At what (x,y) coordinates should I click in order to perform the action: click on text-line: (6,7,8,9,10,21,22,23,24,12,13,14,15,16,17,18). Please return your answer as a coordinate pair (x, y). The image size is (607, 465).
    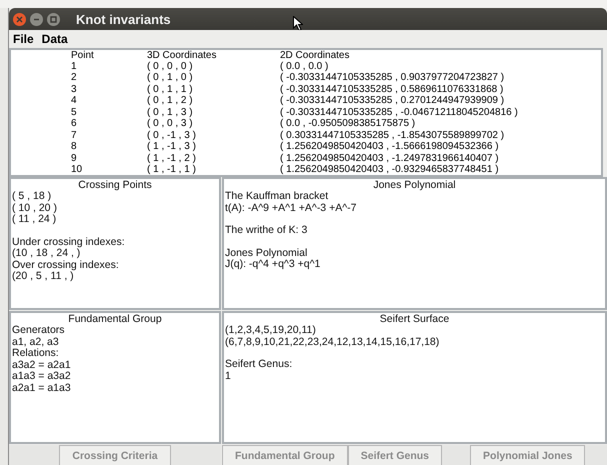
    Looking at the image, I should click on (332, 342).